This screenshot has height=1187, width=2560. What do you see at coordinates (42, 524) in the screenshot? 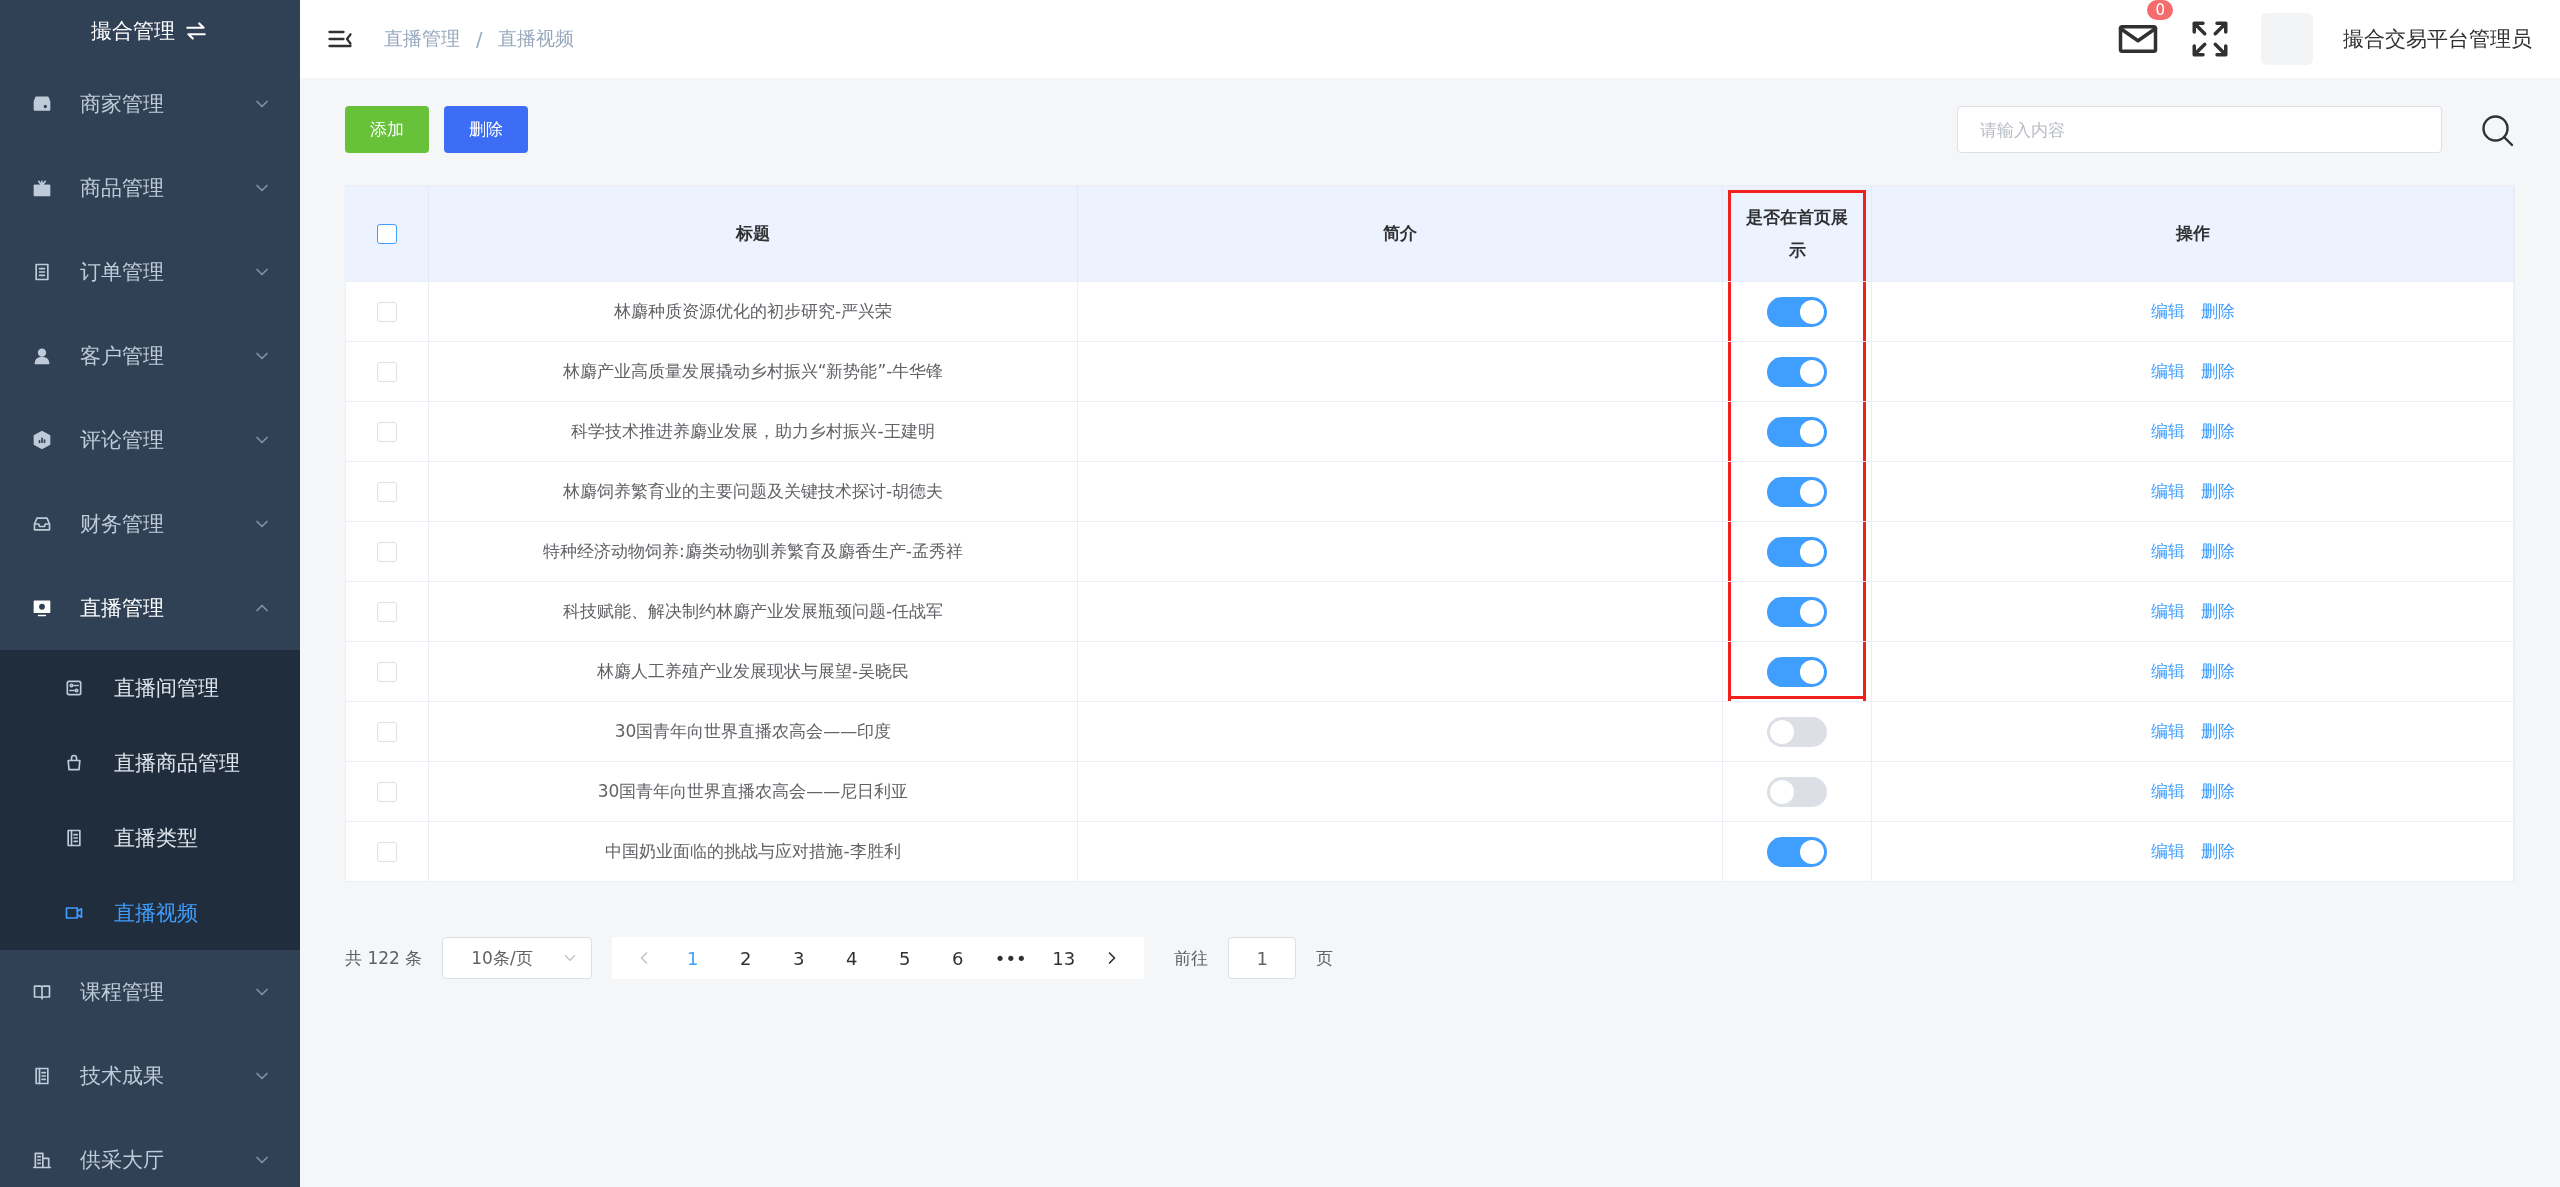
I see `tray-icon` at bounding box center [42, 524].